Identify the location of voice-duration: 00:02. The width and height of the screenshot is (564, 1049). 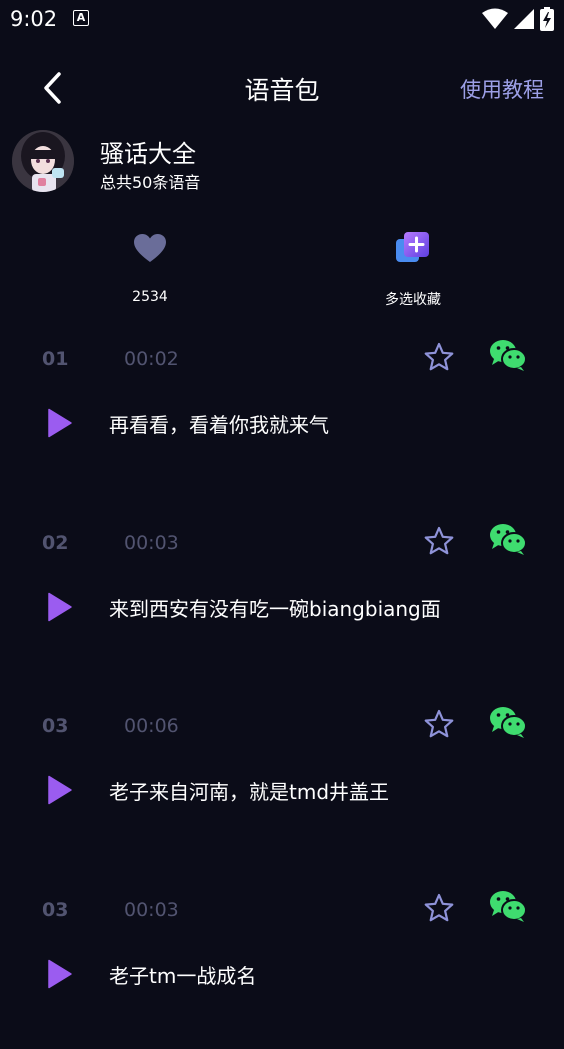
(151, 359).